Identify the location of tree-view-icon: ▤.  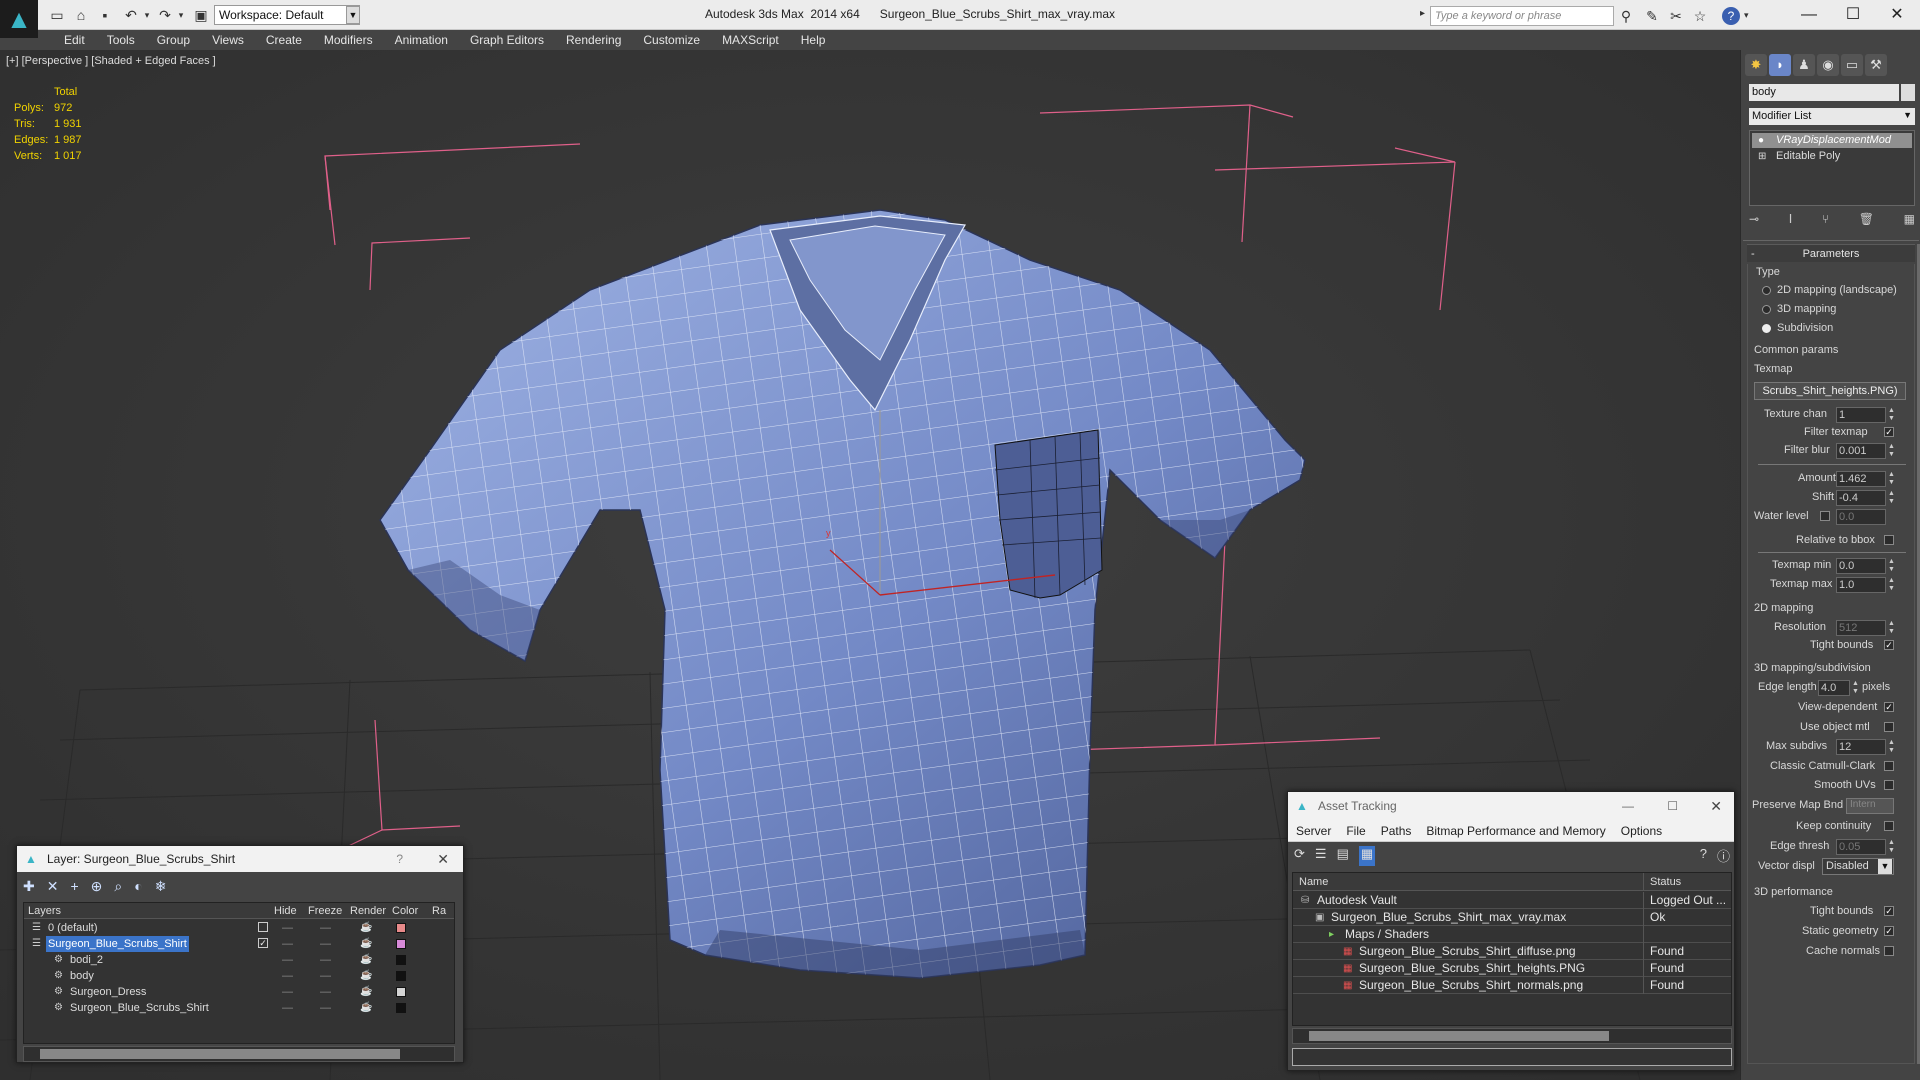
(1343, 856).